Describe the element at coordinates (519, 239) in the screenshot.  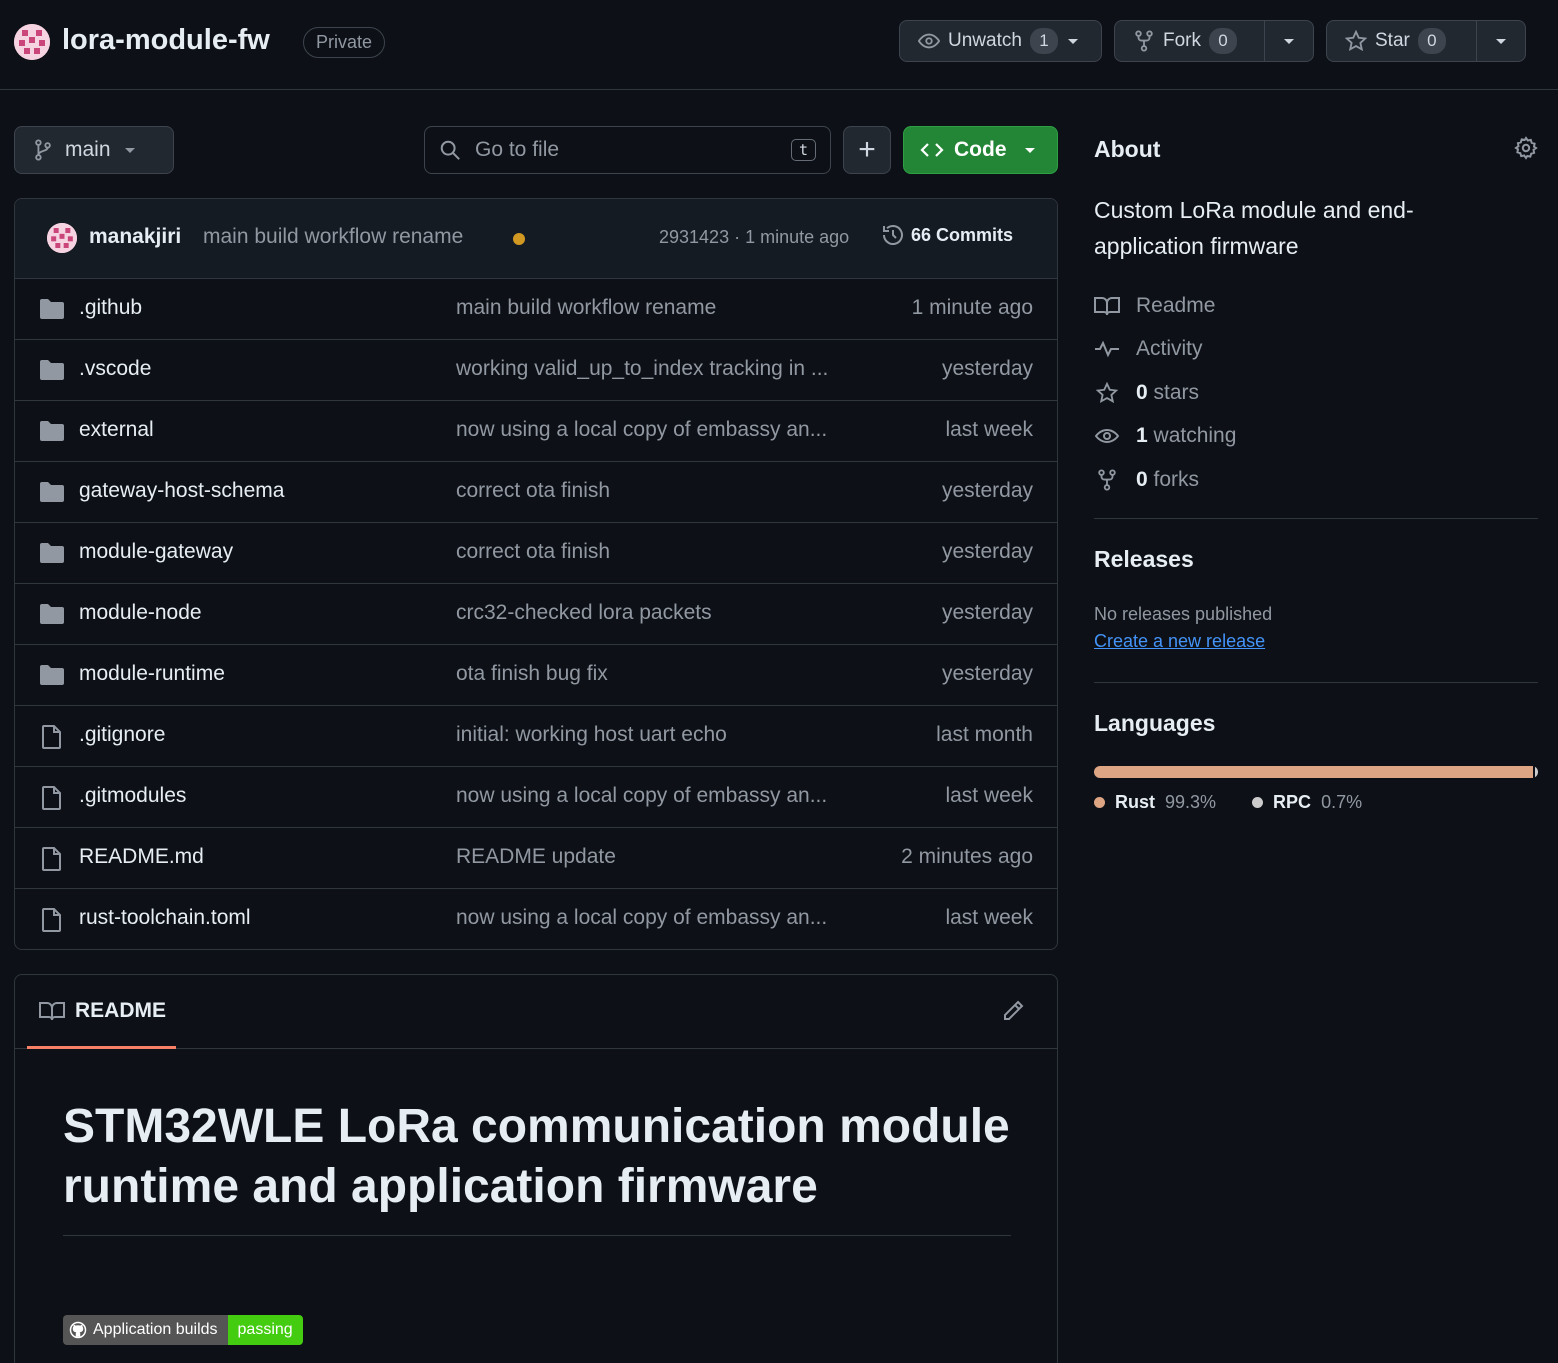
I see `commit-status-indicator` at that location.